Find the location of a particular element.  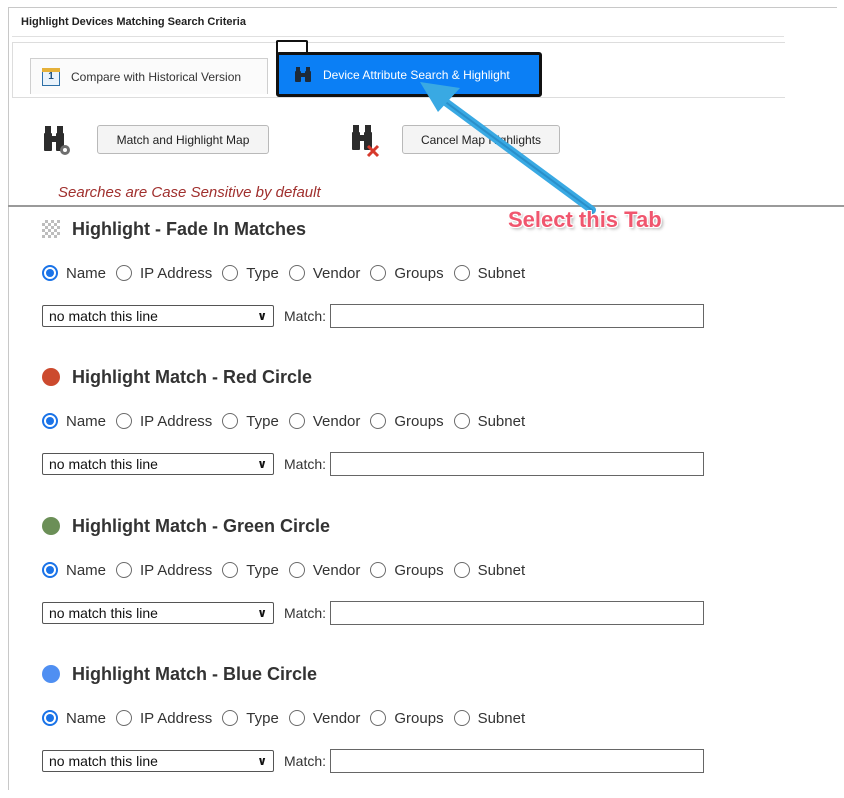

annotation-arrow-icon is located at coordinates (508, 148).